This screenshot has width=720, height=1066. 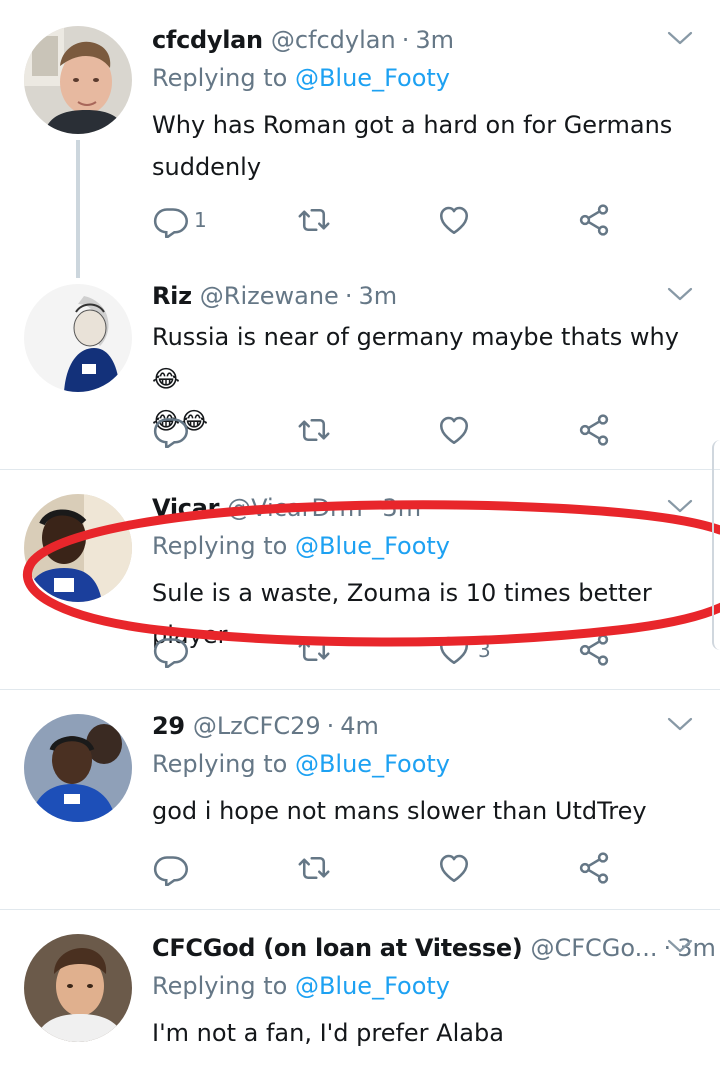 I want to click on tweet-actions: 3, so click(x=392, y=650).